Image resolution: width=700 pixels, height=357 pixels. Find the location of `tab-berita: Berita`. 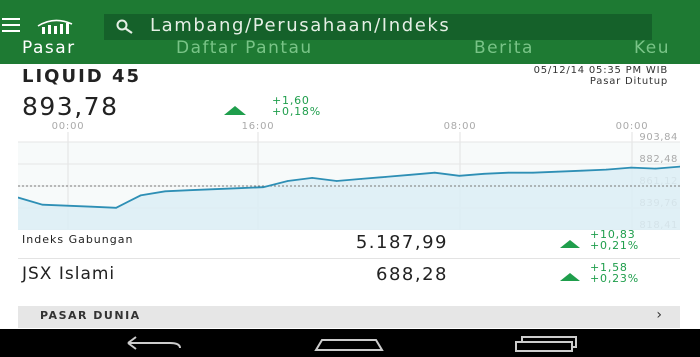

tab-berita: Berita is located at coordinates (504, 48).